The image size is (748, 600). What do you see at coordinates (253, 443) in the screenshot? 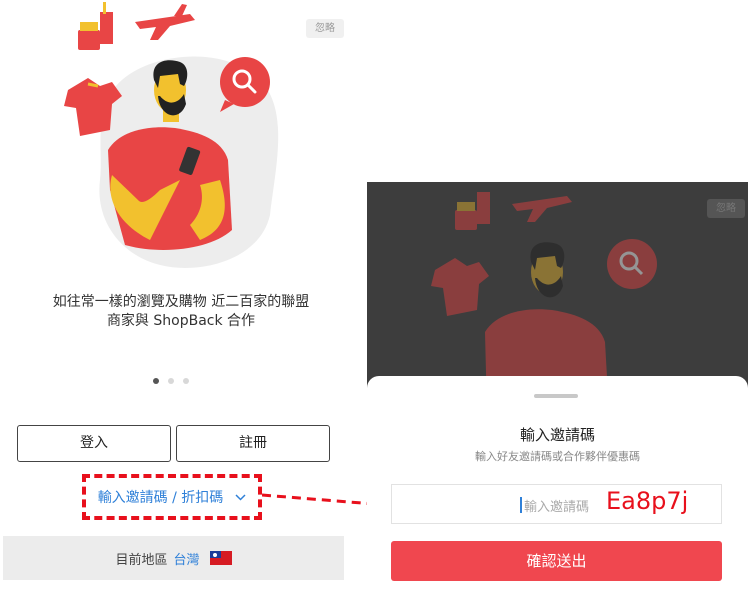
I see `signup-button: 註冊` at bounding box center [253, 443].